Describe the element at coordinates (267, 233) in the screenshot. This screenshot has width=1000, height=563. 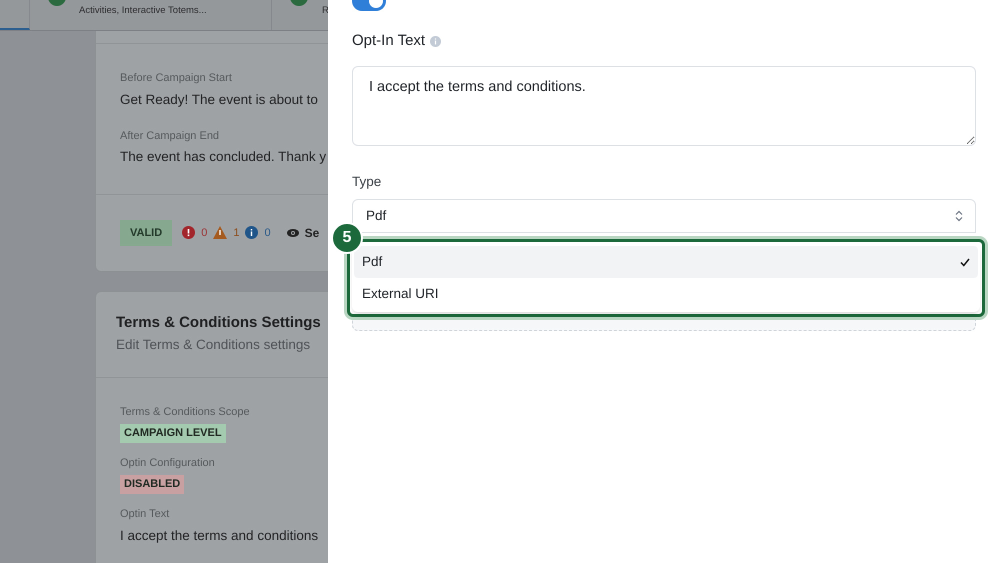
I see `info-count: 0` at that location.